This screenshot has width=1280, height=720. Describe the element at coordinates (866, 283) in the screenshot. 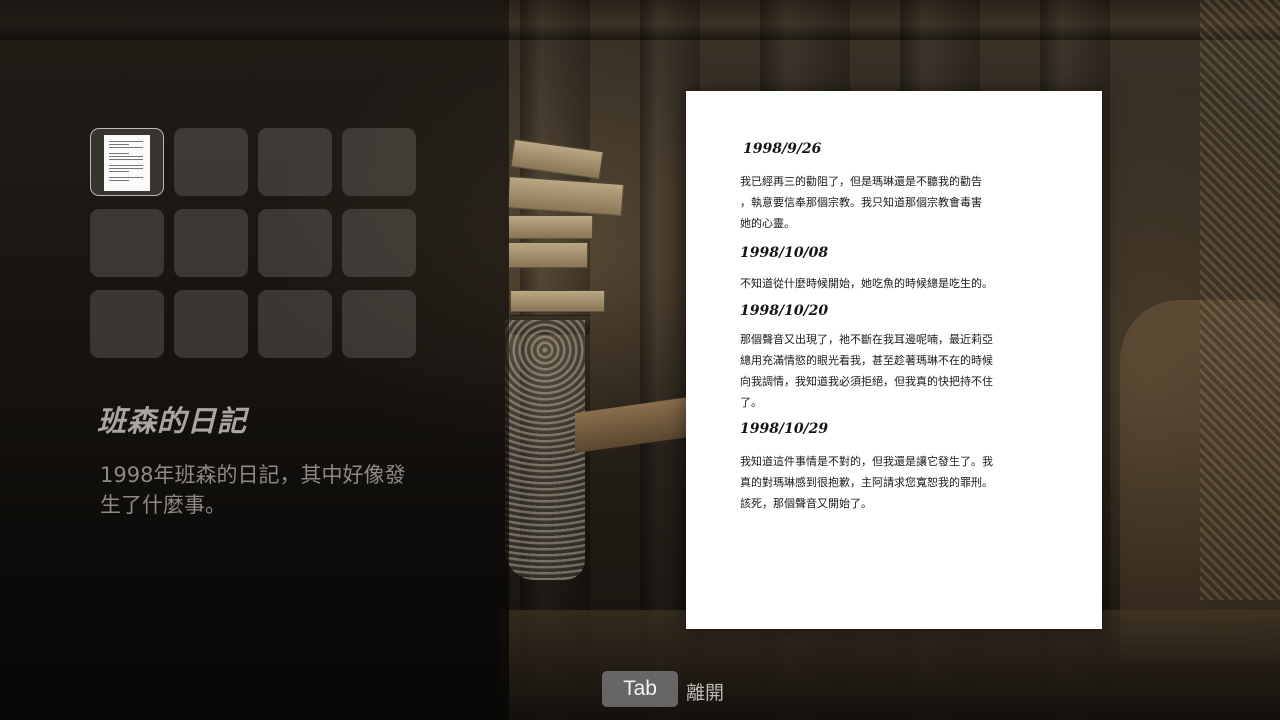

I see `entry-line: 不知道從什麼時候開始，她吃魚的時候總是吃生的。` at that location.